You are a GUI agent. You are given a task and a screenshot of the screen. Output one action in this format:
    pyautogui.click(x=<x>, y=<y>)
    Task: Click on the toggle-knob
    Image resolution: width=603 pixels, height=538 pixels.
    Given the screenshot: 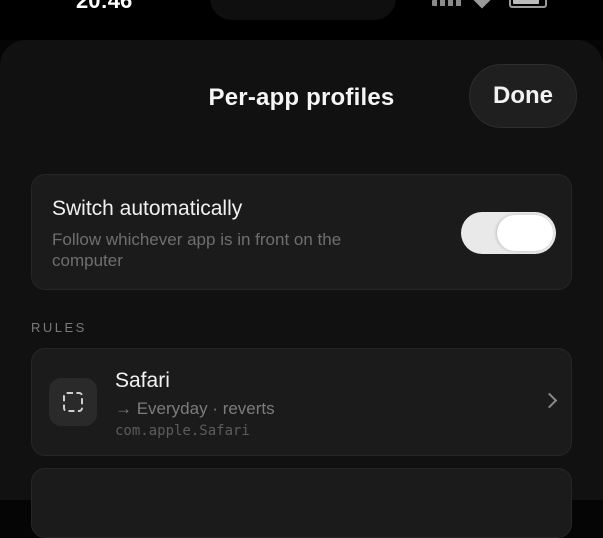 What is the action you would take?
    pyautogui.click(x=525, y=233)
    